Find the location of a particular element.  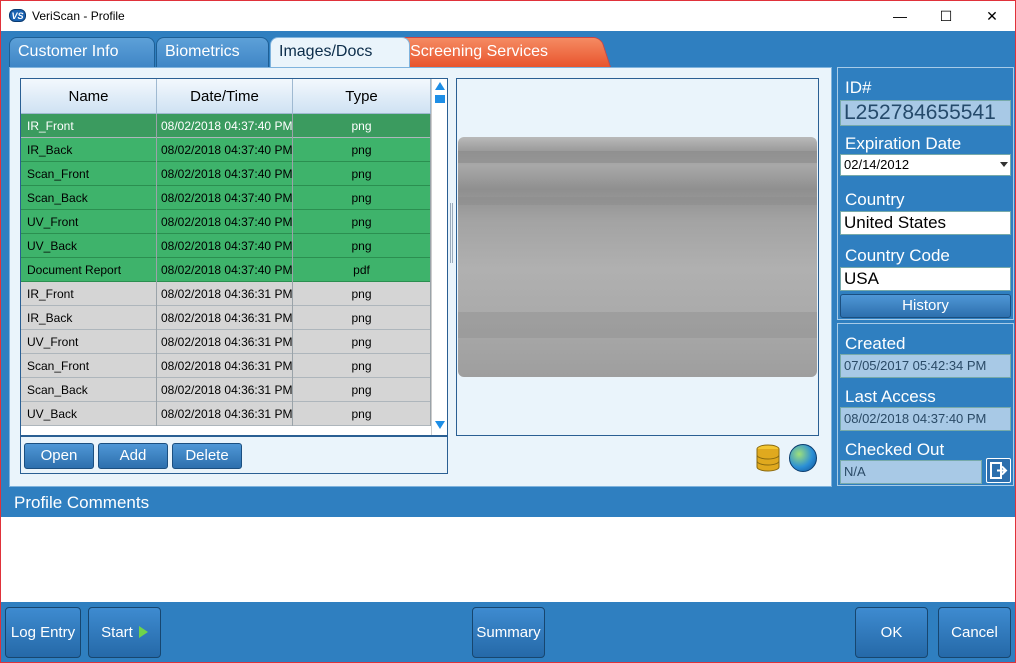

start-button: Start is located at coordinates (124, 632).